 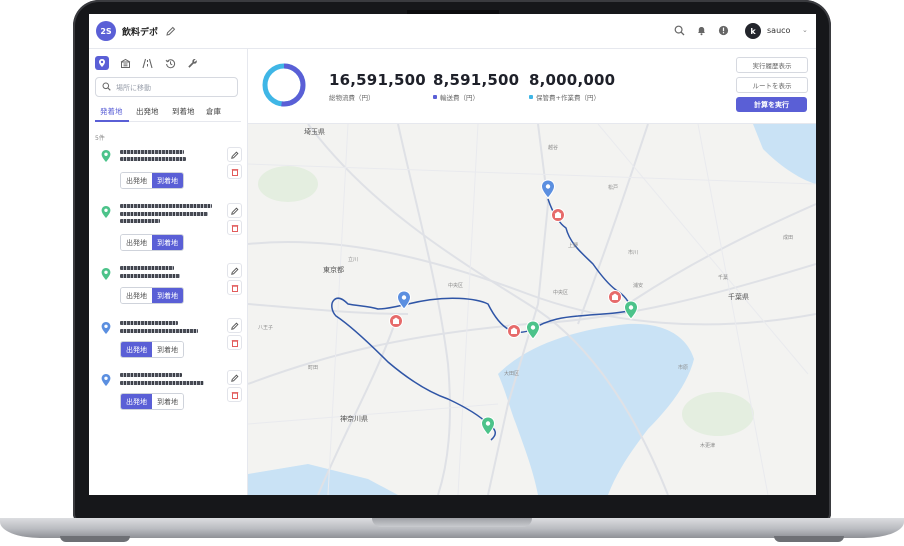 I want to click on wrench-tool, so click(x=192, y=63).